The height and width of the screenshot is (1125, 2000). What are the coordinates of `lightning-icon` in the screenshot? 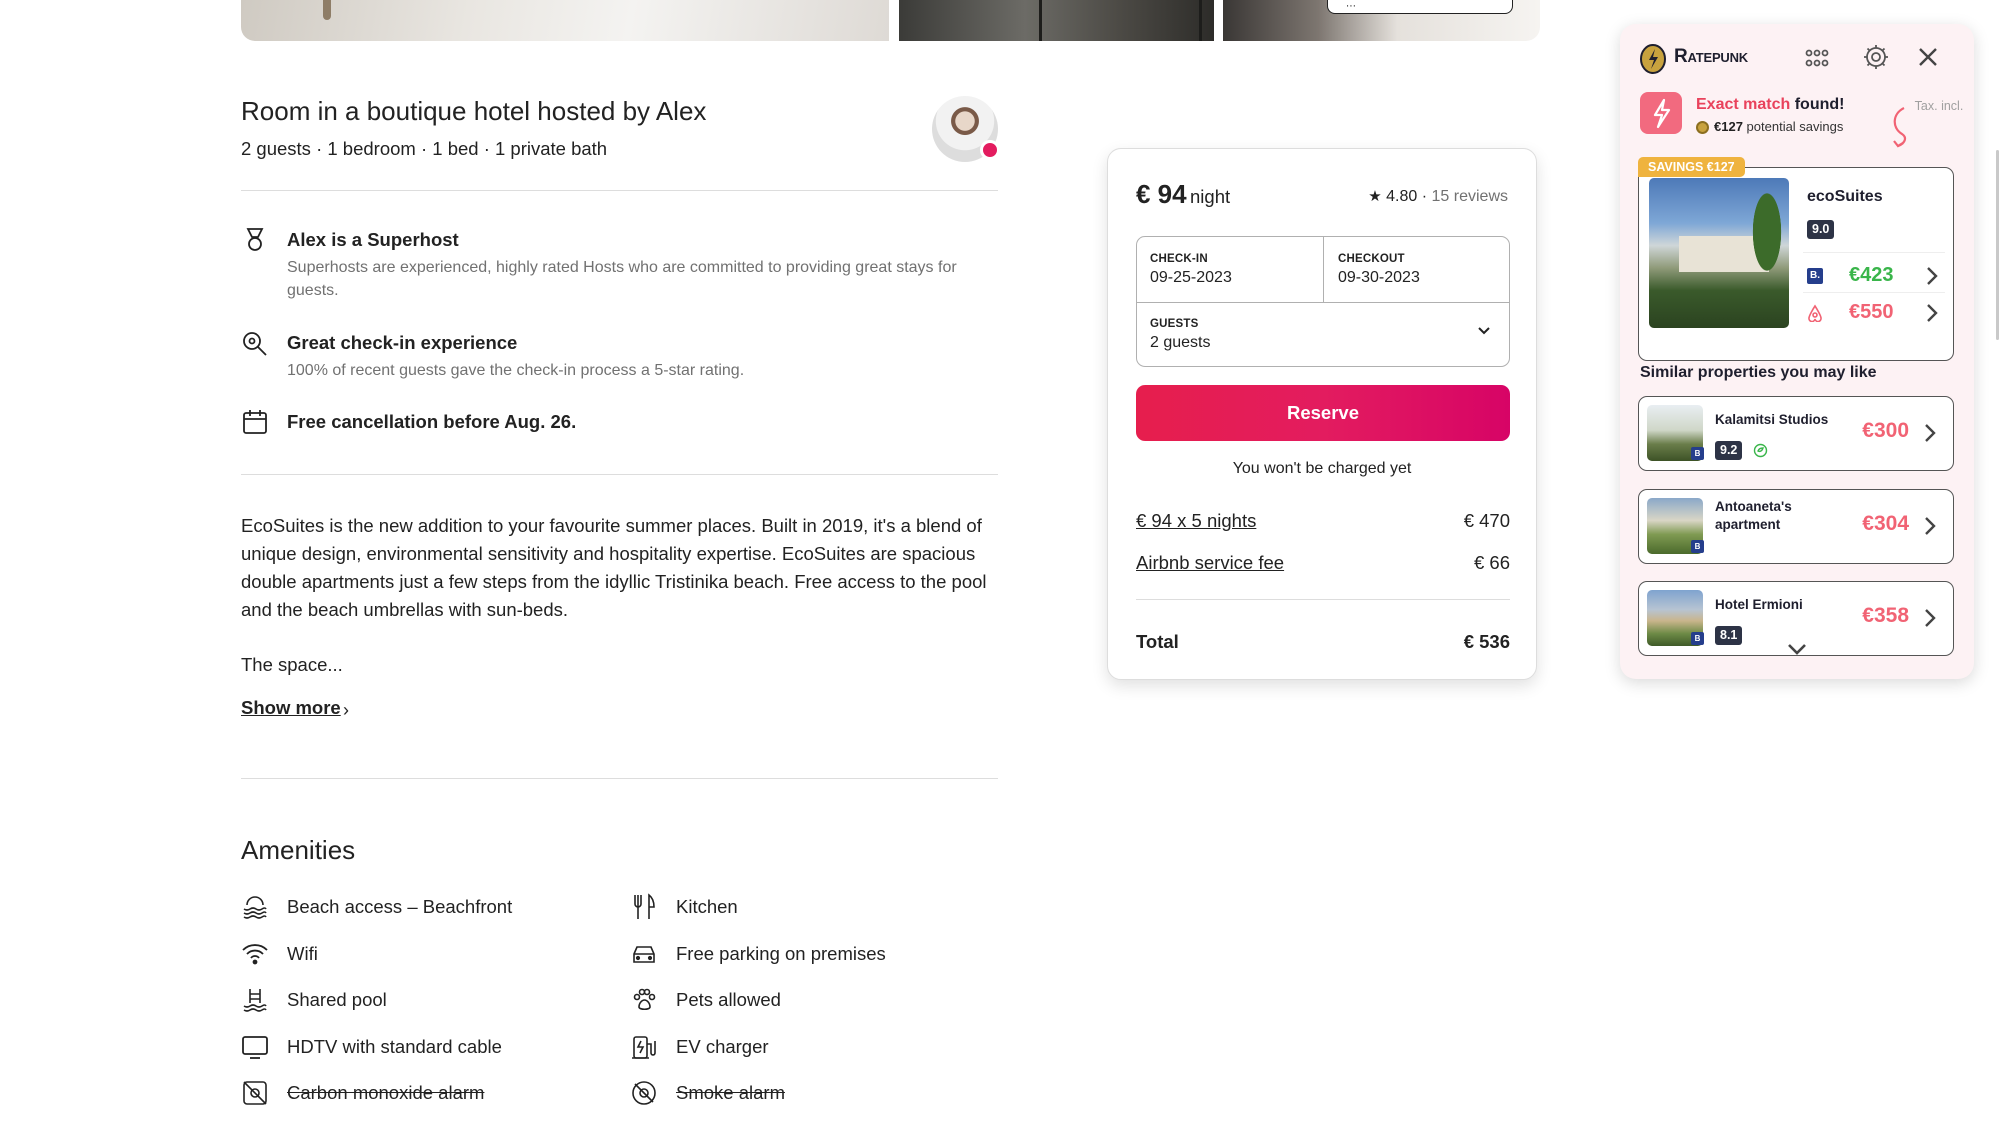 It's located at (1661, 113).